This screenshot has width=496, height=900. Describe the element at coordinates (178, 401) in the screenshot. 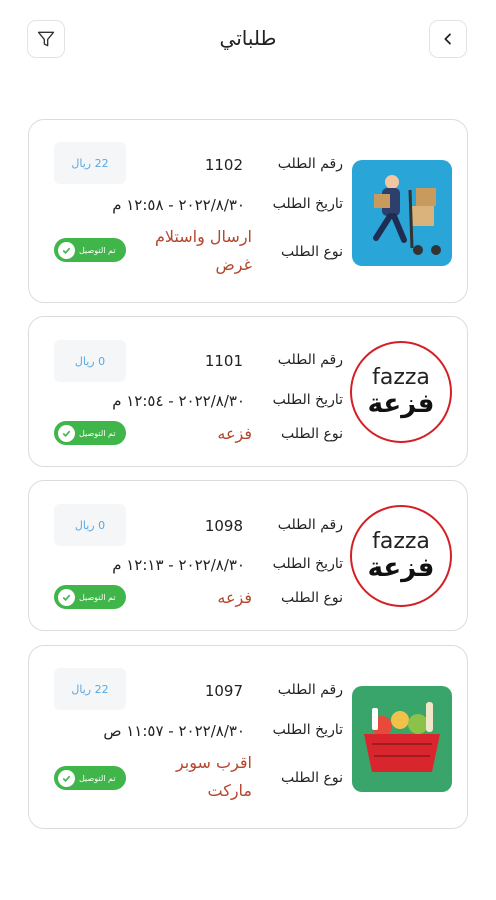

I see `order-date-value: ٢٠٢٢/٨/٣٠ - ١٢:٥٤ م` at that location.